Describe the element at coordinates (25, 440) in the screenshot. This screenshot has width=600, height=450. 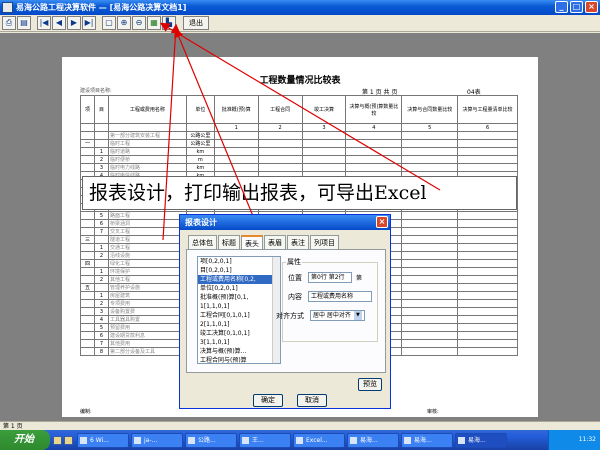
I see `start-button: 开始` at that location.